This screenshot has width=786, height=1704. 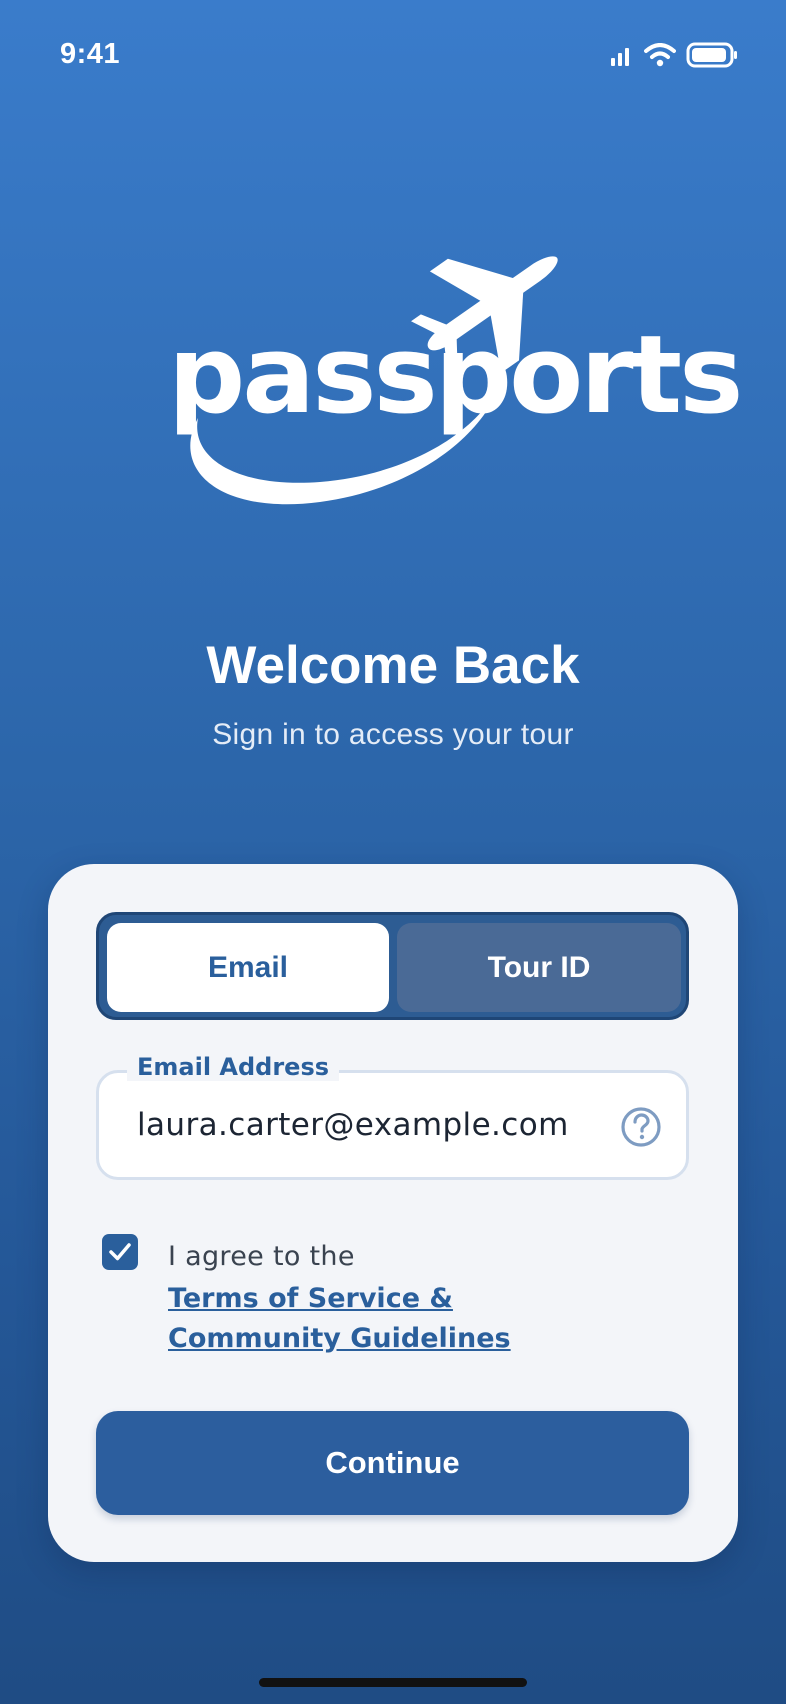 I want to click on status-bar: 9:41, so click(x=393, y=55).